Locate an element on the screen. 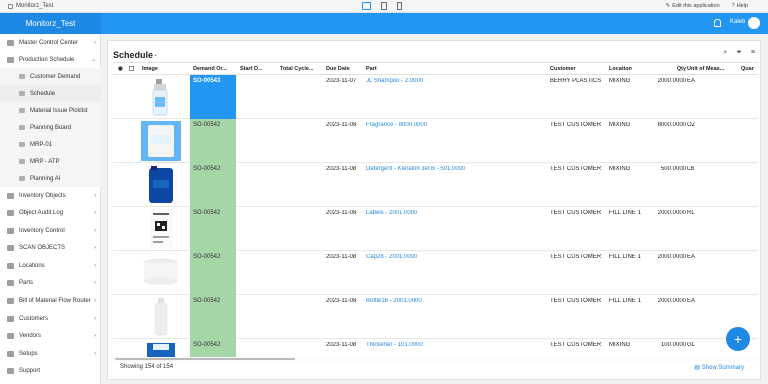  sidebar-item-vendors: Vendors › is located at coordinates (50, 335).